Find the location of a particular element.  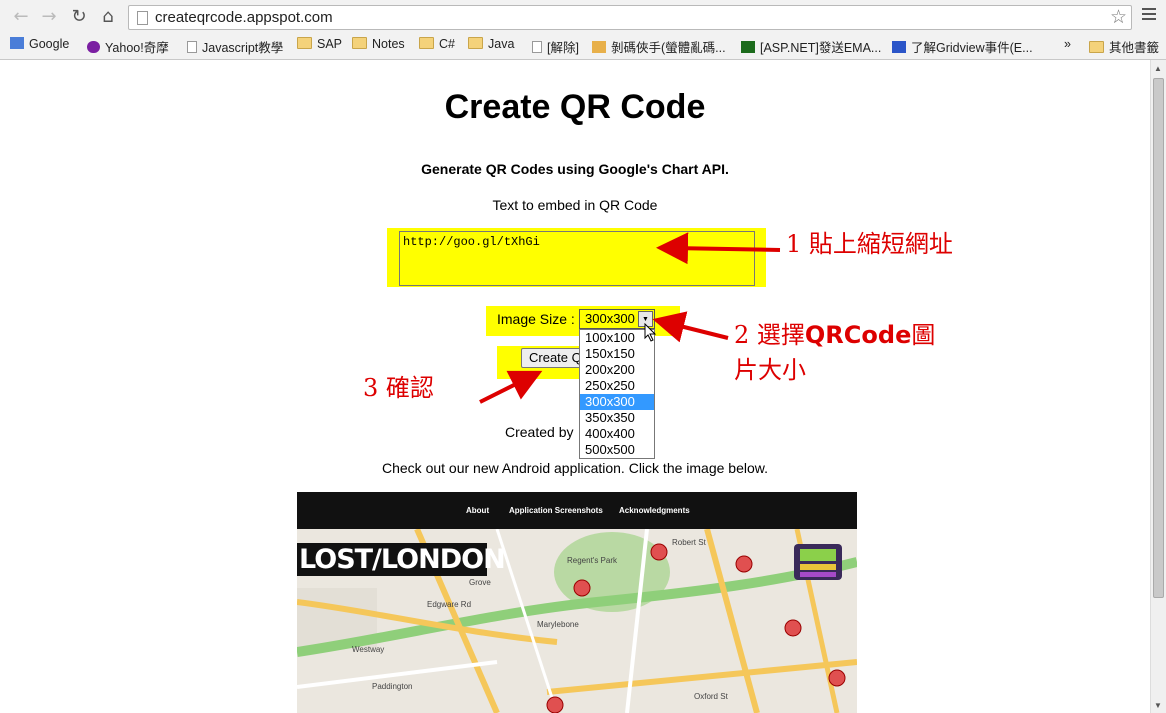

lost-london-logo: LOST/LONDON is located at coordinates (401, 559).